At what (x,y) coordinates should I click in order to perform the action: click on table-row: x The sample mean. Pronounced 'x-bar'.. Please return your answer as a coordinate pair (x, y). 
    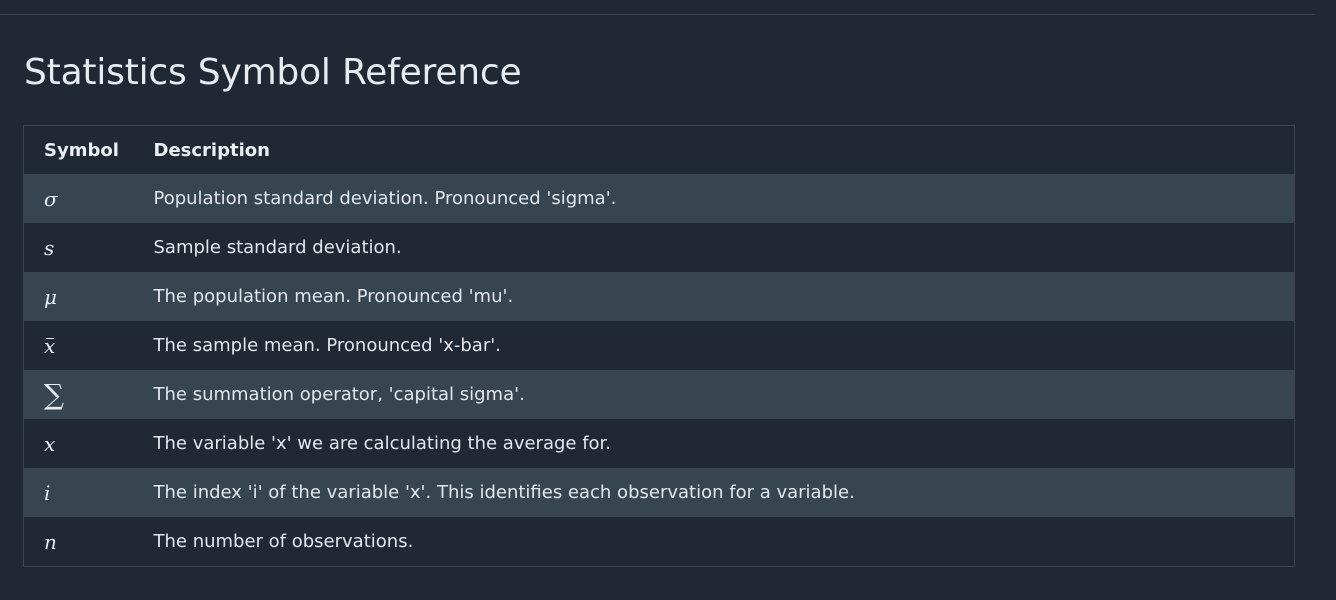
    Looking at the image, I should click on (659, 345).